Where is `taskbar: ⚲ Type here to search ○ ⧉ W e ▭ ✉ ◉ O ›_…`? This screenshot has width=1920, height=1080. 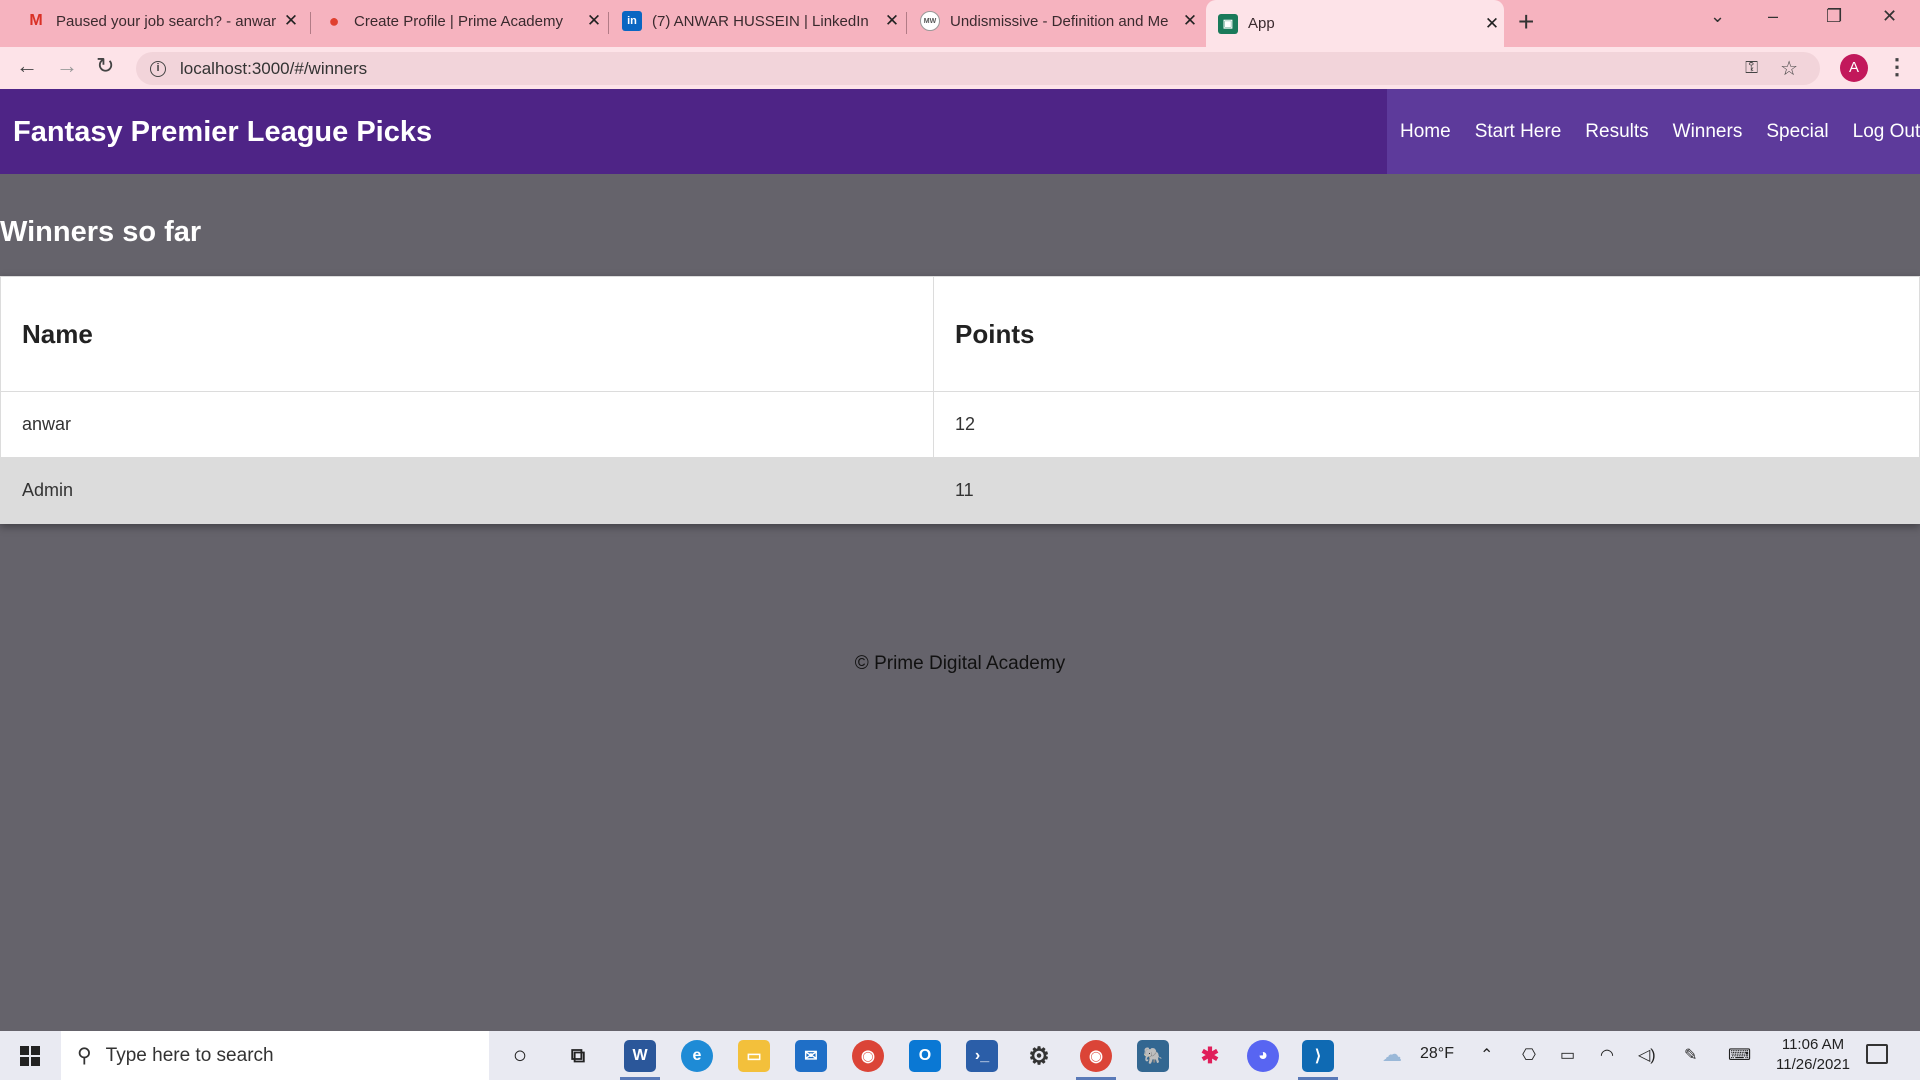
taskbar: ⚲ Type here to search ○ ⧉ W e ▭ ✉ ◉ O ›_… is located at coordinates (960, 1055).